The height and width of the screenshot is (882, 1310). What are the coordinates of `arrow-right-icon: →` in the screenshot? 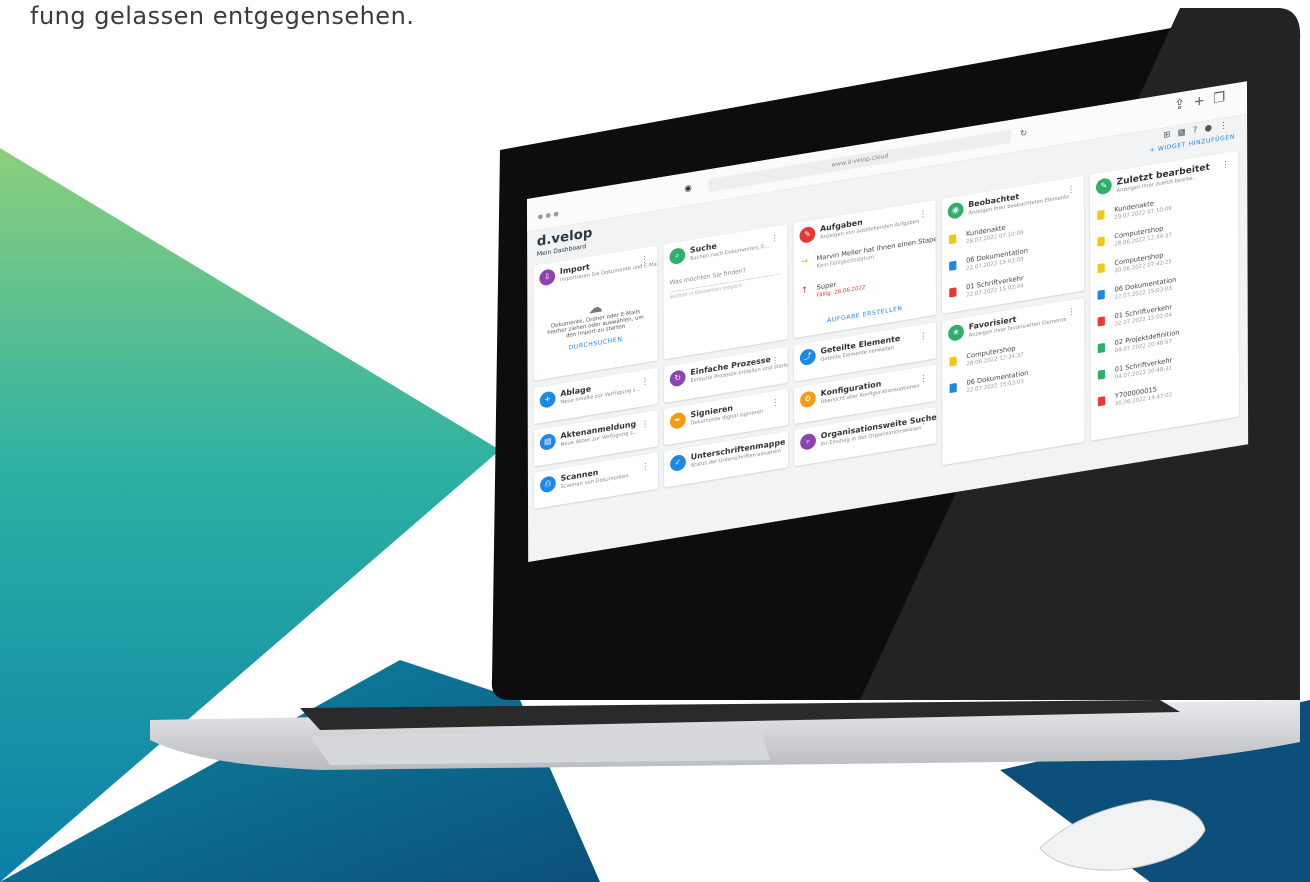 It's located at (804, 261).